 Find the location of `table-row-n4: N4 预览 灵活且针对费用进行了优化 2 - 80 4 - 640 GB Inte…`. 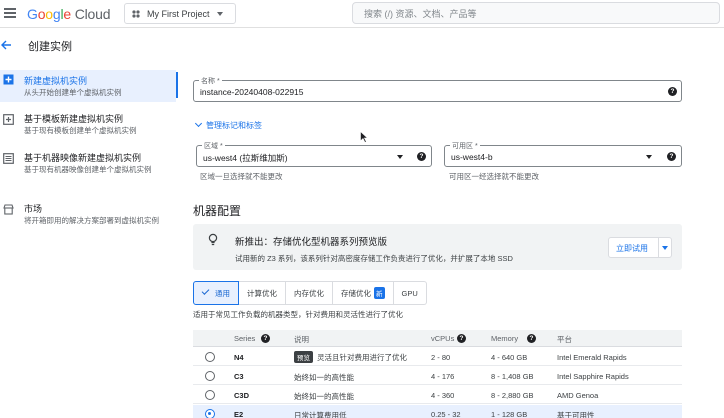

table-row-n4: N4 预览 灵活且针对费用进行了优化 2 - 80 4 - 640 GB Inte… is located at coordinates (437, 357).